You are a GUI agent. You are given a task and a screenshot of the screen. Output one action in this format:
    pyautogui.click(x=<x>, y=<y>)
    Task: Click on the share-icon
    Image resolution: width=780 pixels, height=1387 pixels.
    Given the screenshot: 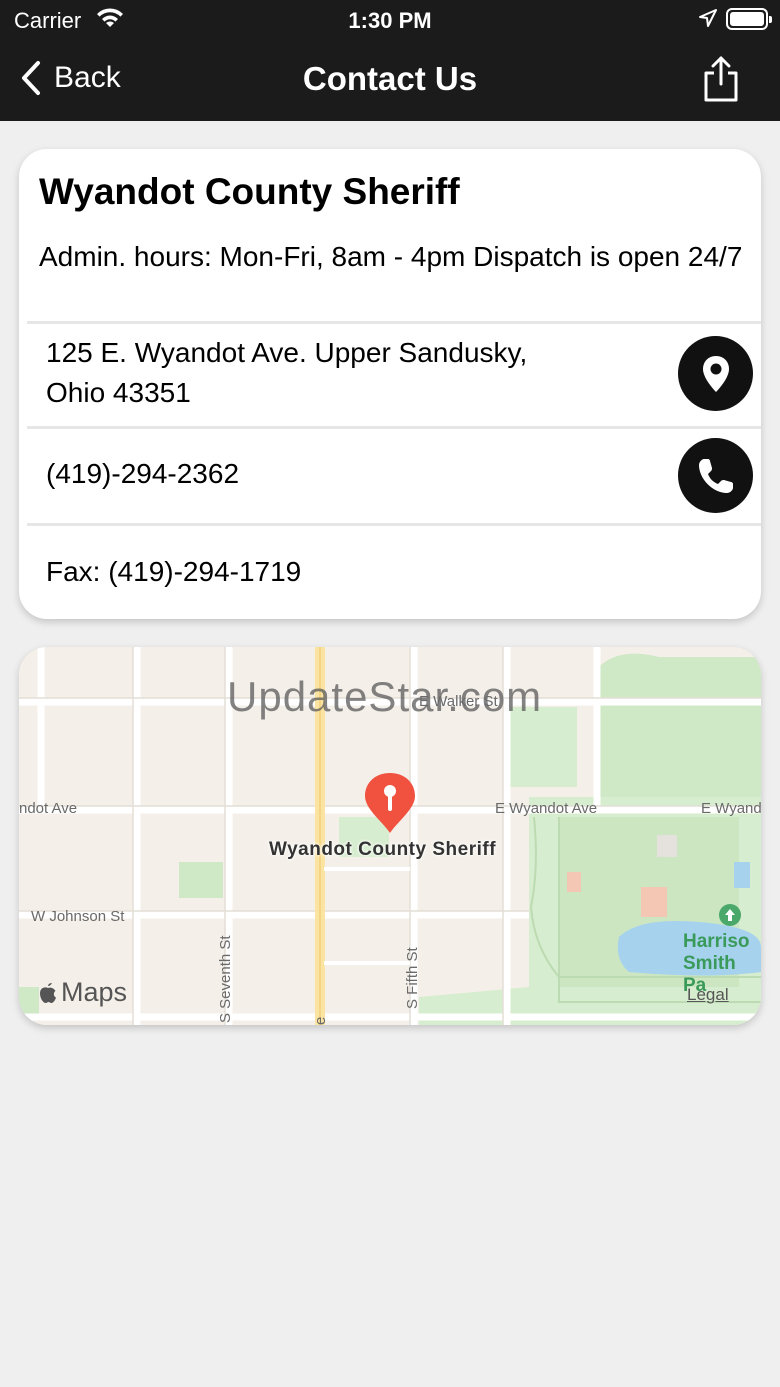 What is the action you would take?
    pyautogui.click(x=721, y=79)
    